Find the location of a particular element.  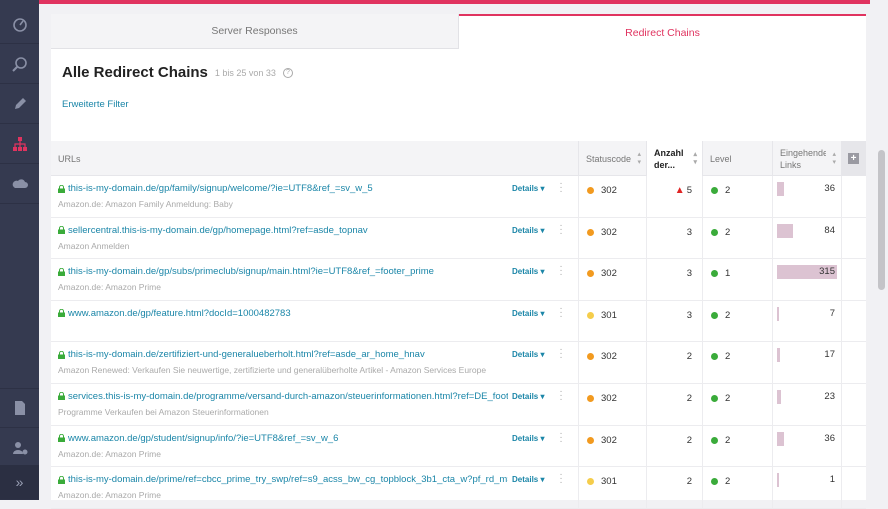

sidebar-item-edit is located at coordinates (19, 104).